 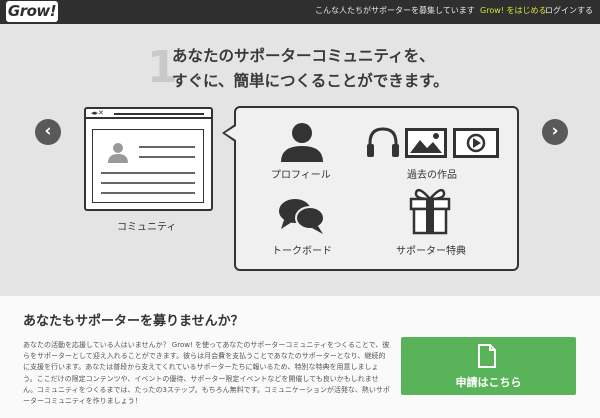 I want to click on image-icon, so click(x=426, y=143).